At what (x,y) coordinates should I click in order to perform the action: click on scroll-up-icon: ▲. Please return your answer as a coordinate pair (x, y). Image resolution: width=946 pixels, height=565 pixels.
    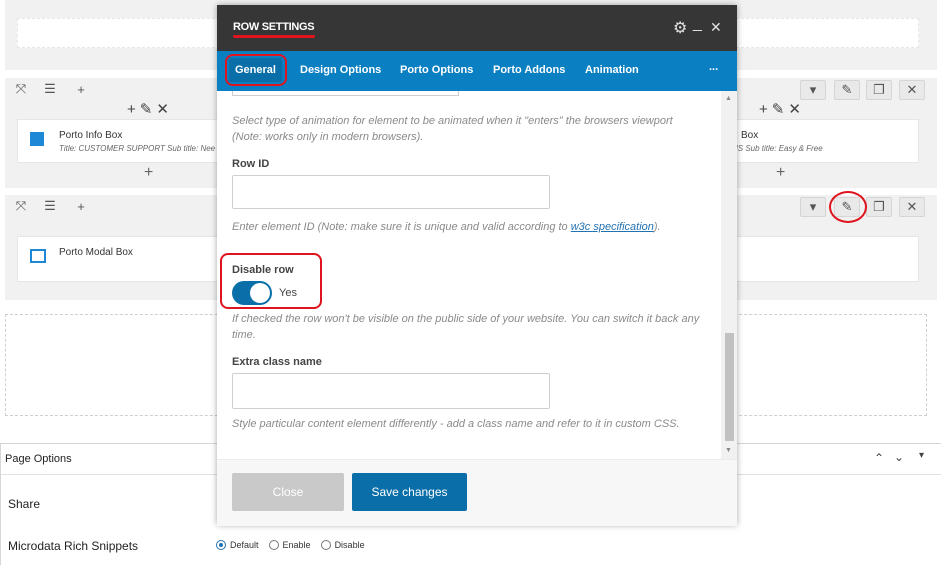
    Looking at the image, I should click on (728, 98).